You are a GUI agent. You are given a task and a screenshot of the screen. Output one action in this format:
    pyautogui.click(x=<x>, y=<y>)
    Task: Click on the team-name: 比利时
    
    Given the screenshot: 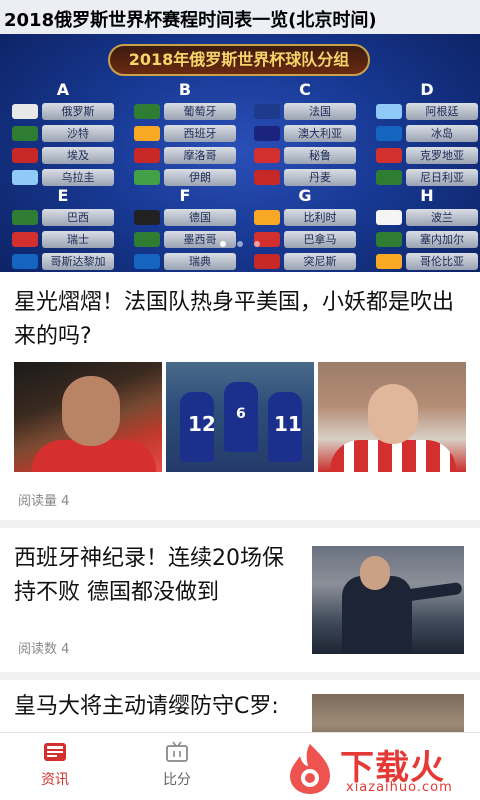 What is the action you would take?
    pyautogui.click(x=320, y=217)
    